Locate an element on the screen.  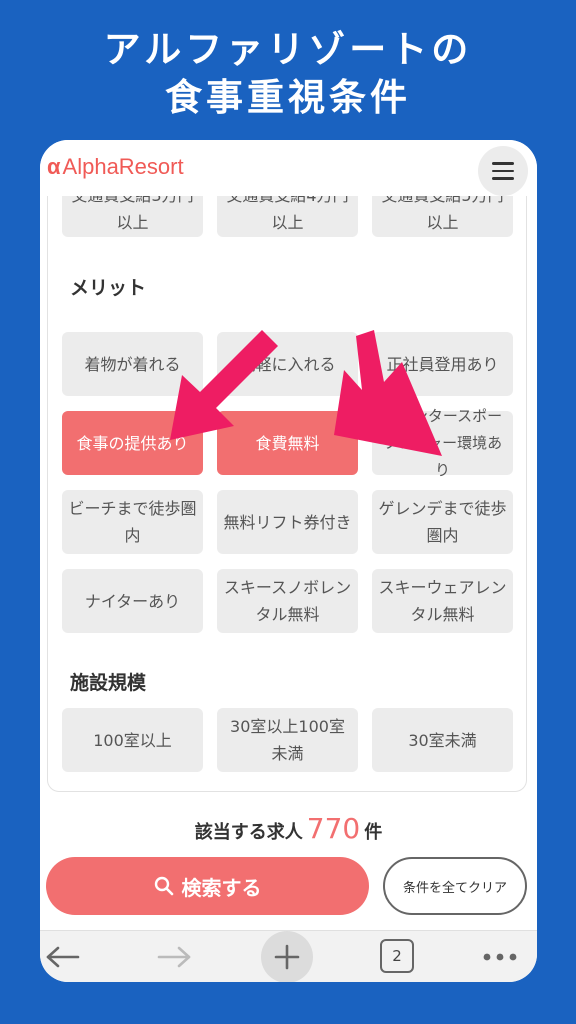
filter-merit-lift-ticket: 無料リフト券付き is located at coordinates (287, 522).